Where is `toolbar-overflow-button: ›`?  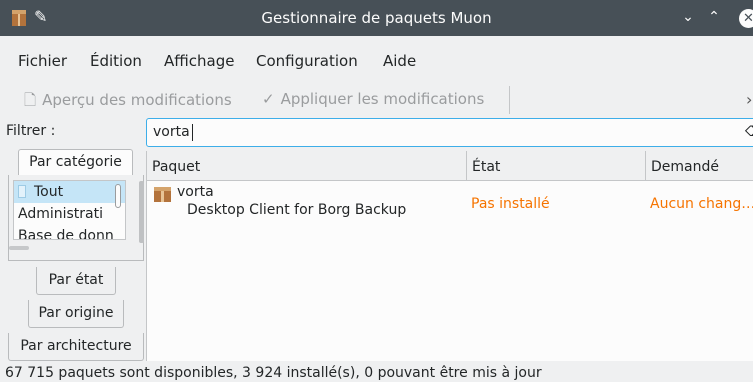 toolbar-overflow-button: › is located at coordinates (749, 99).